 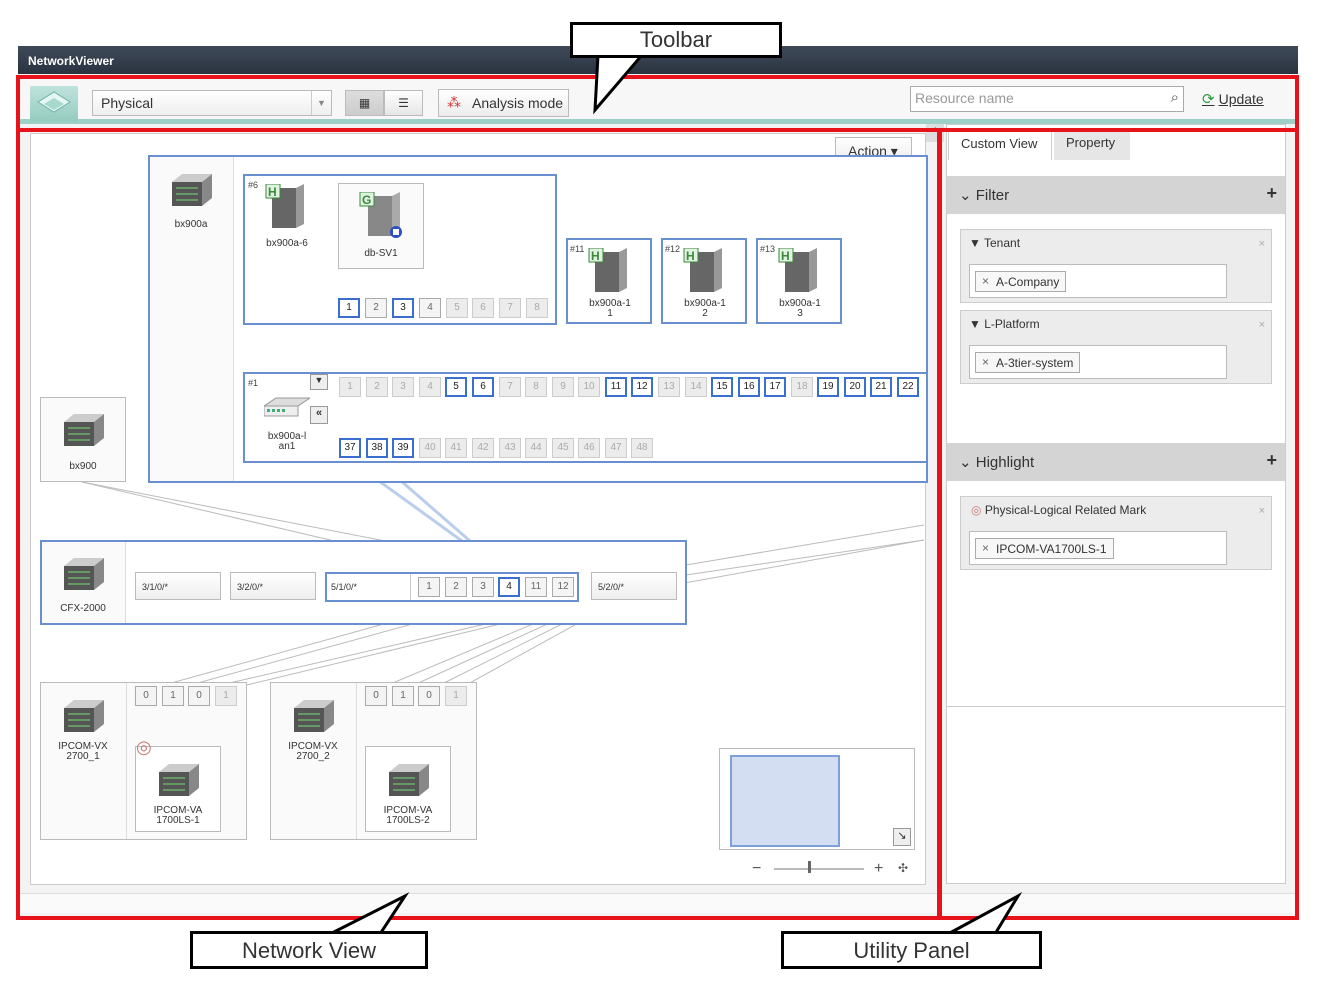 What do you see at coordinates (676, 40) in the screenshot?
I see `callout-toolbar: Toolbar` at bounding box center [676, 40].